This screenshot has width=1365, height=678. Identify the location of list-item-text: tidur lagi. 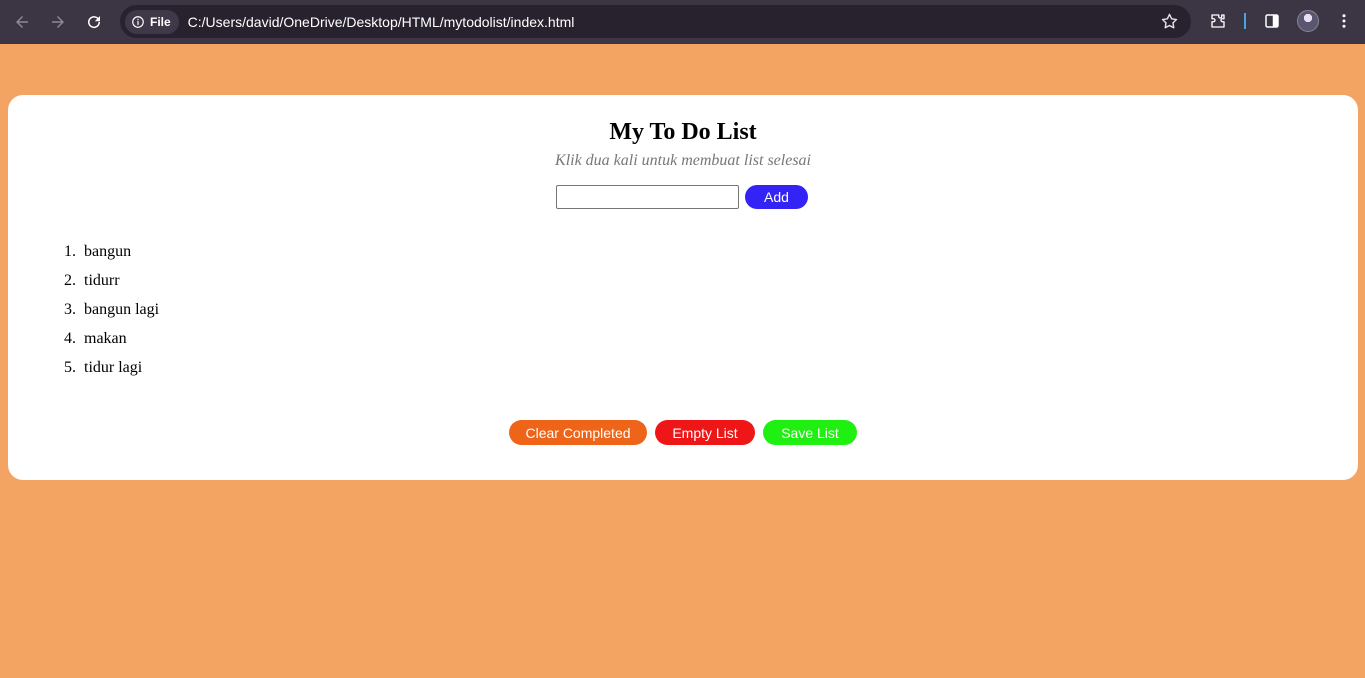
(113, 367).